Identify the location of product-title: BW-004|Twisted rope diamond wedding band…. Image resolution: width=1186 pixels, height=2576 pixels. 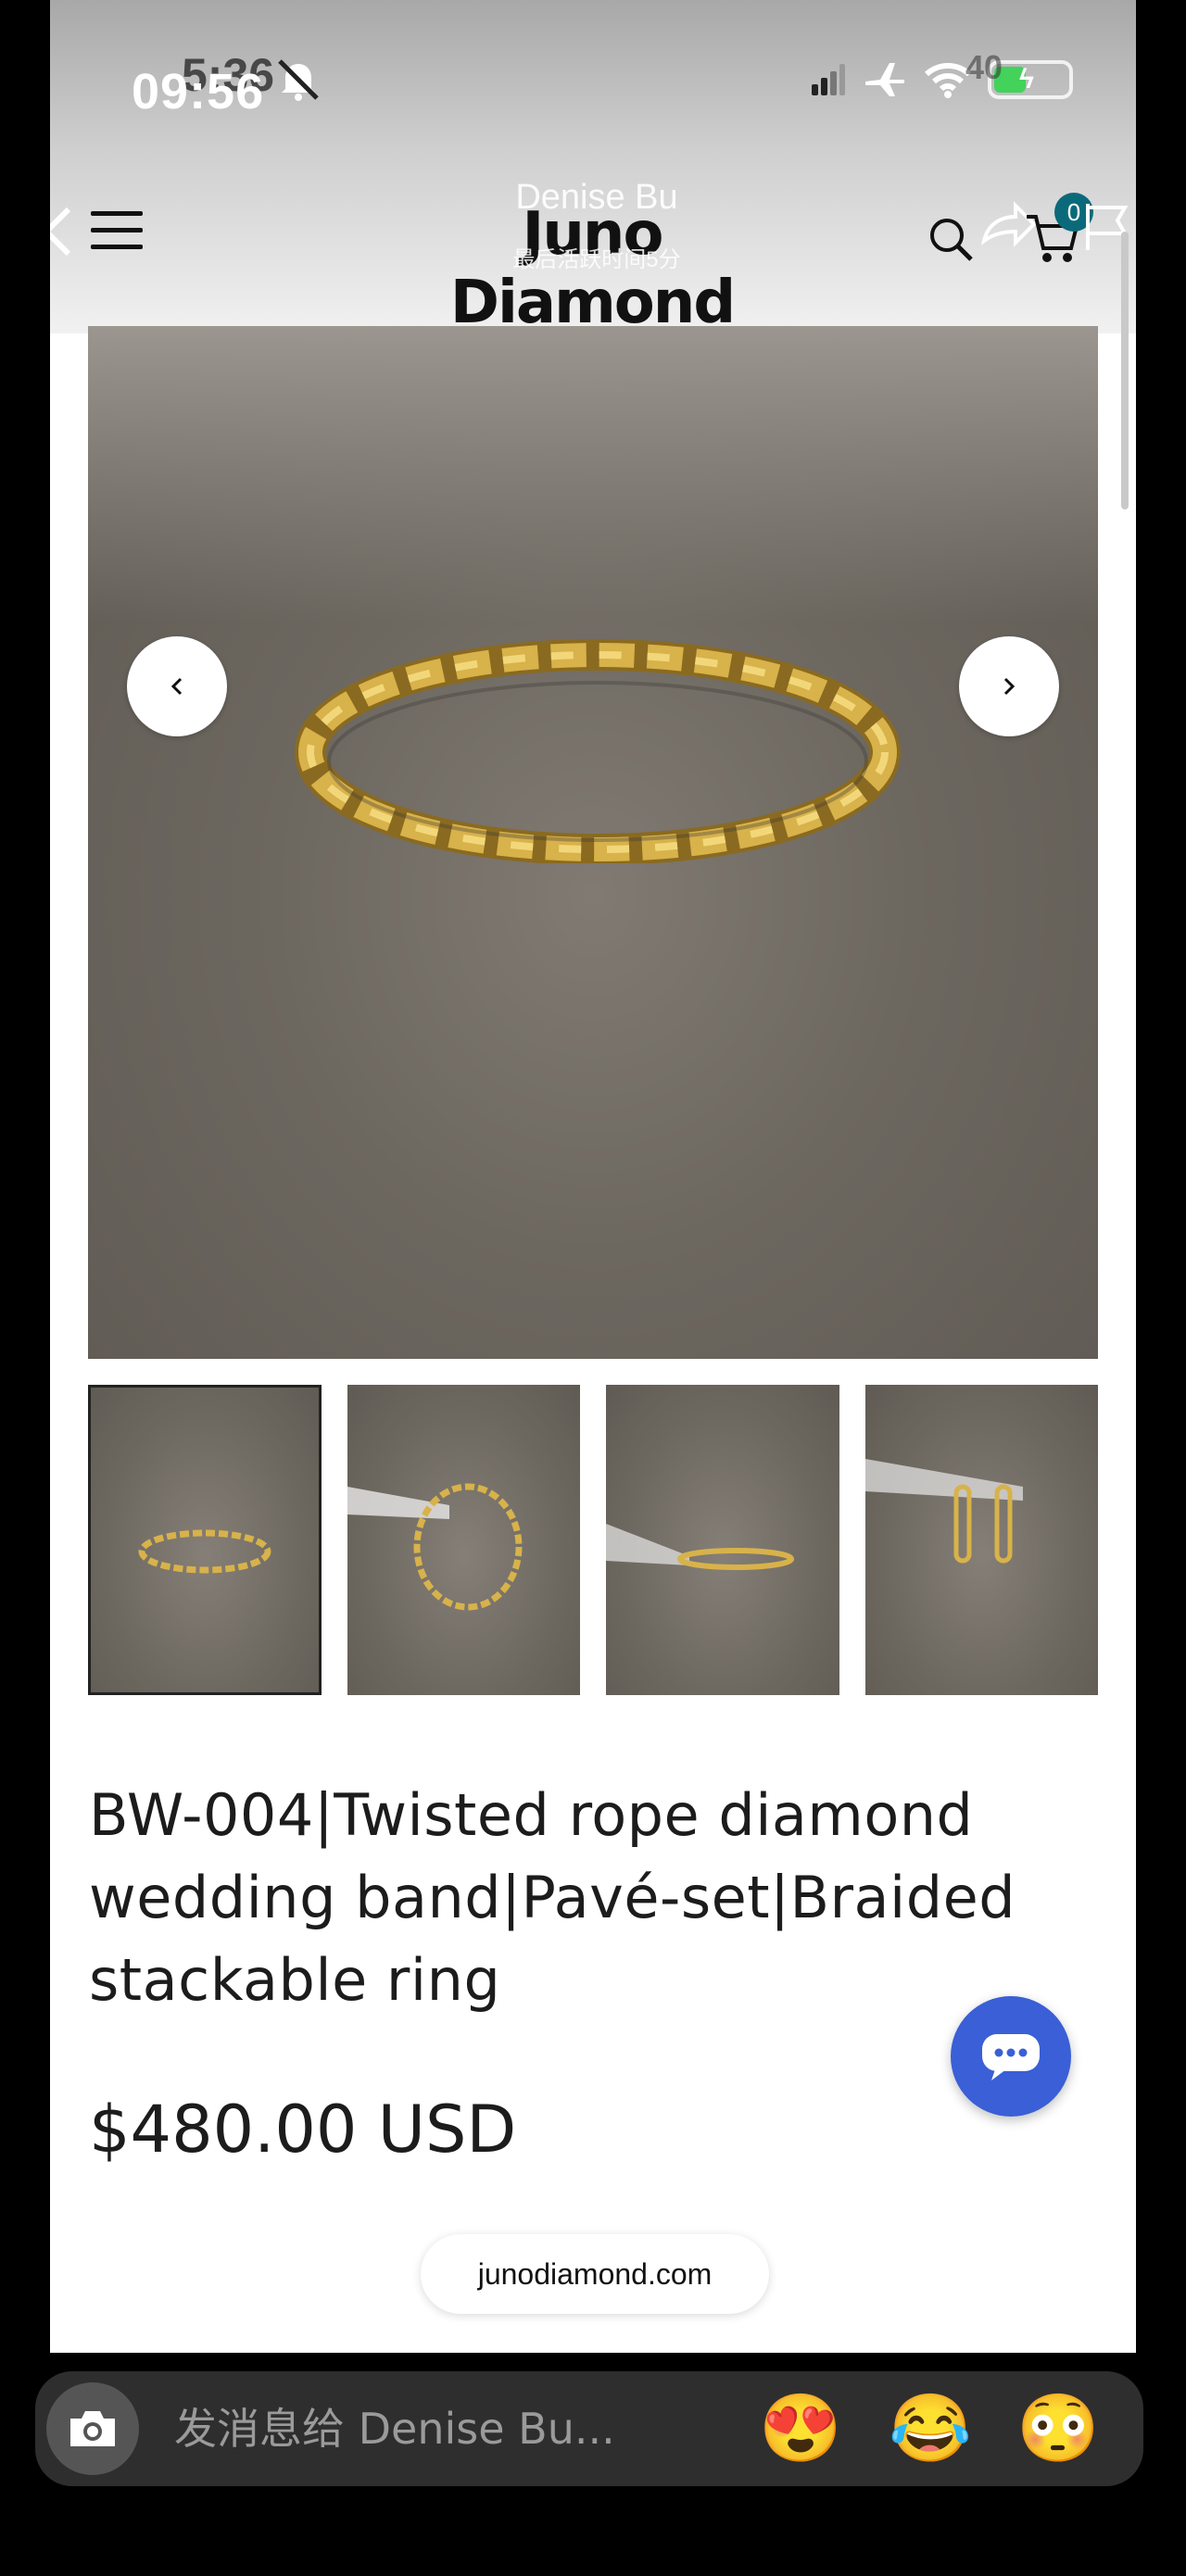
(552, 1897).